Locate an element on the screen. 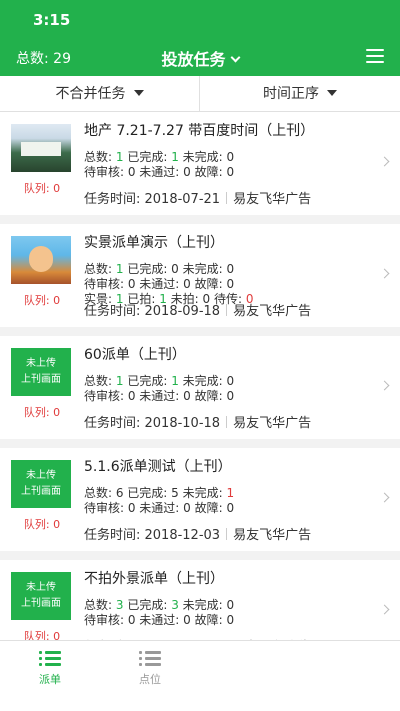 This screenshot has height=711, width=400. filter-bar: 不合并任务 时间正序 is located at coordinates (200, 94).